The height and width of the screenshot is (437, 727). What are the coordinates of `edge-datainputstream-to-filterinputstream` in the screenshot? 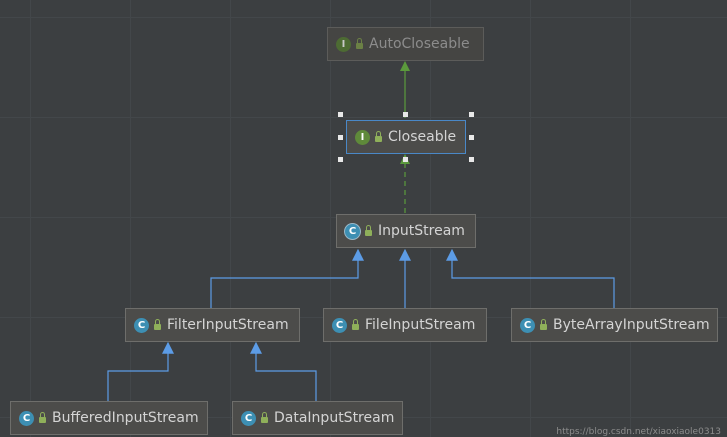 It's located at (283, 371).